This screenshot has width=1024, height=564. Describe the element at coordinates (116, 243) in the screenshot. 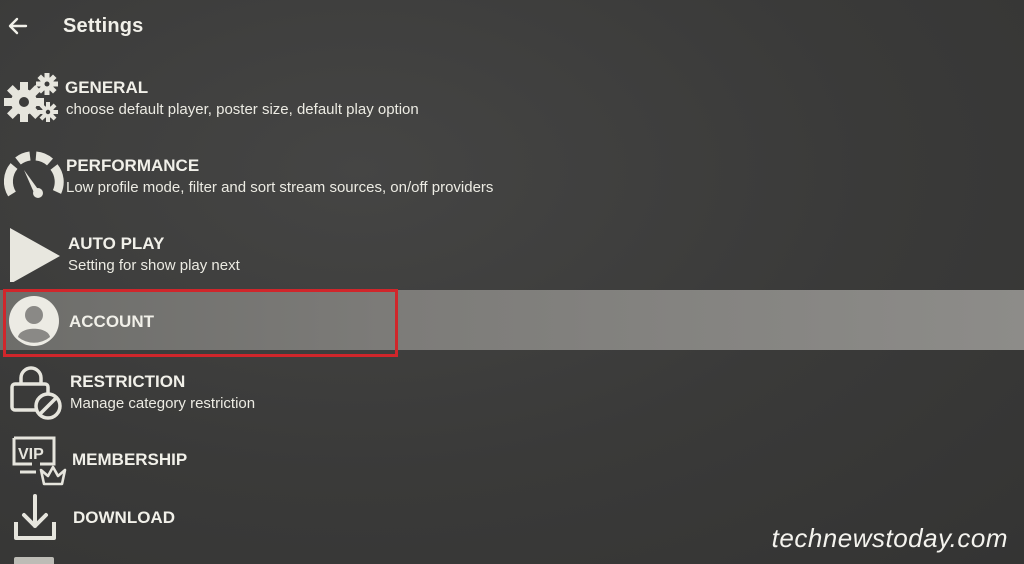

I see `menu-item-title: AUTO PLAY` at that location.